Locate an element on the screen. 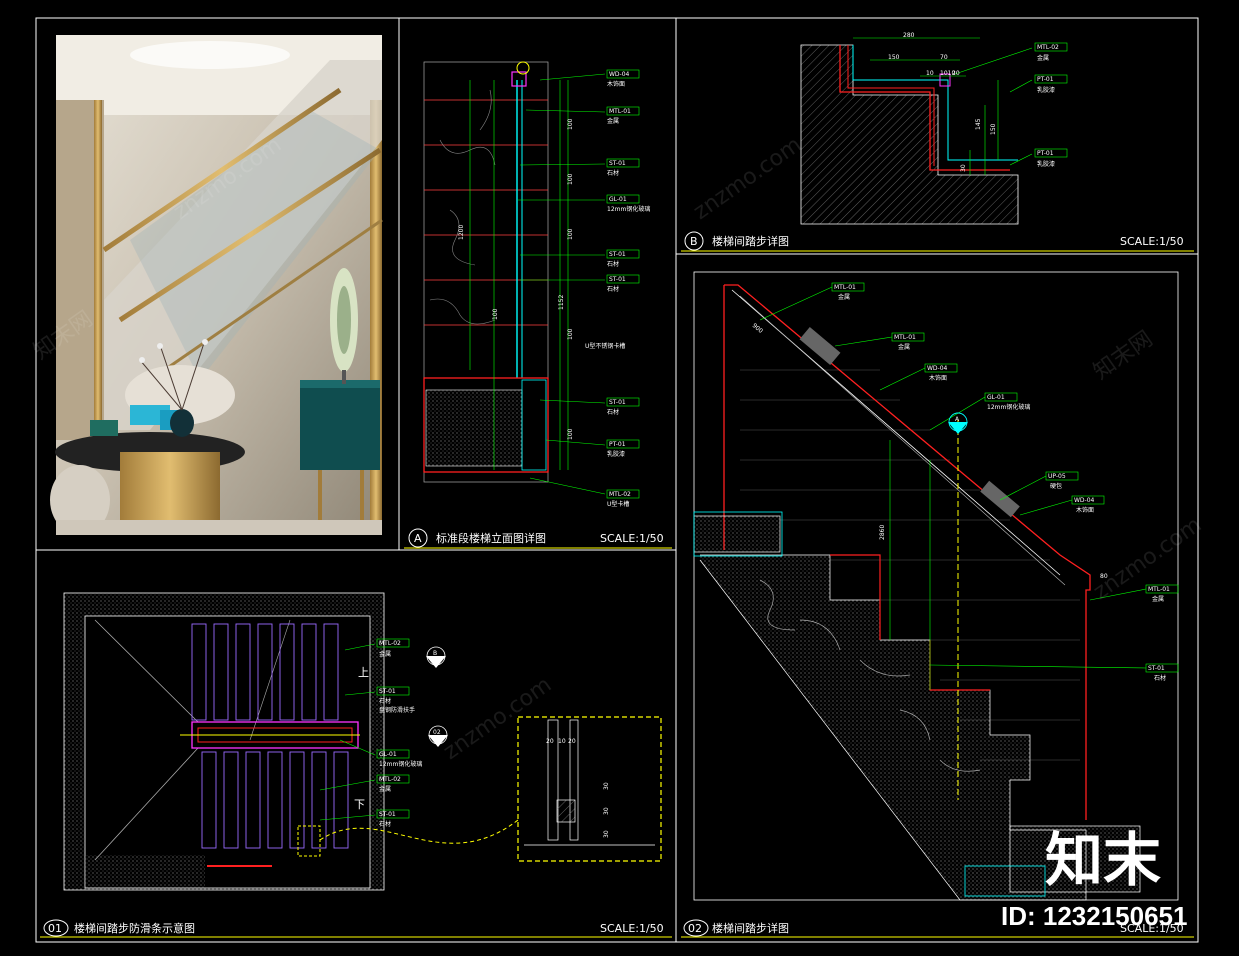 The width and height of the screenshot is (1239, 956). panel-02-letter: 02 is located at coordinates (695, 928).